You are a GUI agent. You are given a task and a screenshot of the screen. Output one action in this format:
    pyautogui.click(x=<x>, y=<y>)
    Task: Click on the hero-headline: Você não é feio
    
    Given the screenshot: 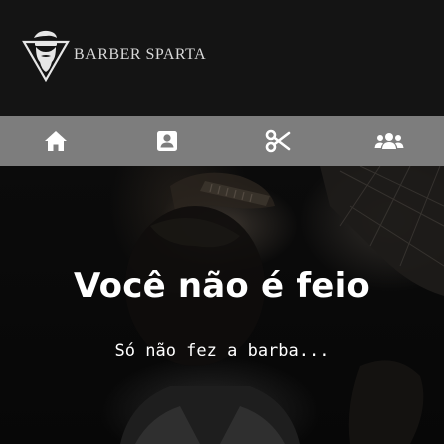 What is the action you would take?
    pyautogui.click(x=222, y=286)
    